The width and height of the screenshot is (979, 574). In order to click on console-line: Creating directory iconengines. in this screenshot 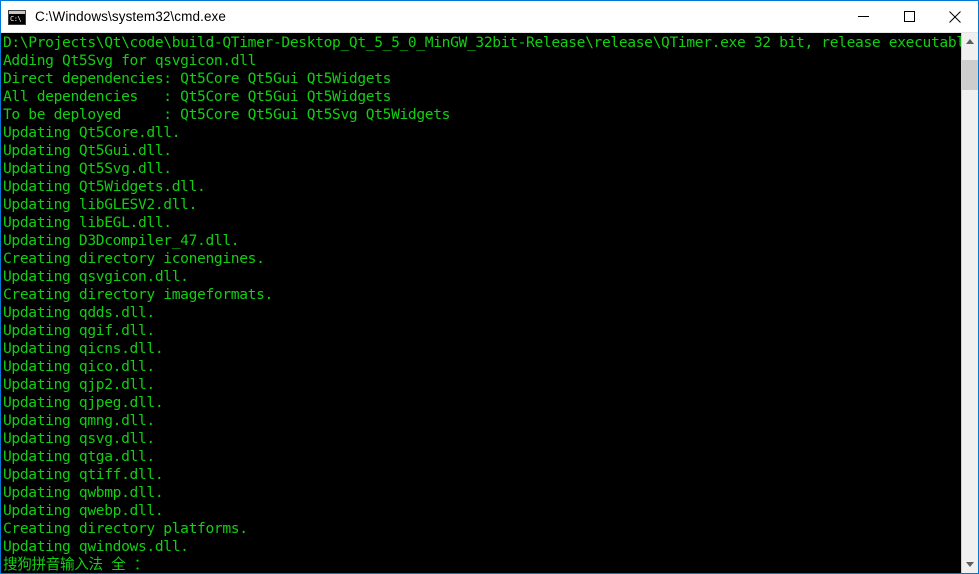, I will do `click(134, 258)`.